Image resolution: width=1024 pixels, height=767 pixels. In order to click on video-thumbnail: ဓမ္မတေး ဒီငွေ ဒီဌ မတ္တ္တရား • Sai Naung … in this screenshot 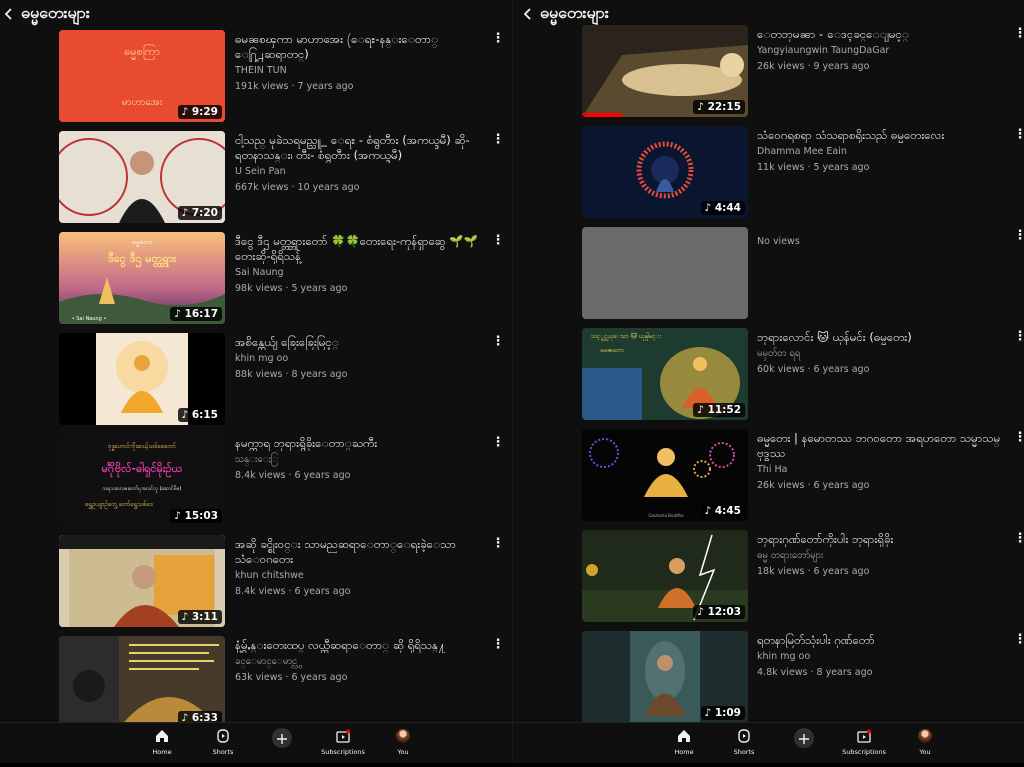, I will do `click(142, 278)`.